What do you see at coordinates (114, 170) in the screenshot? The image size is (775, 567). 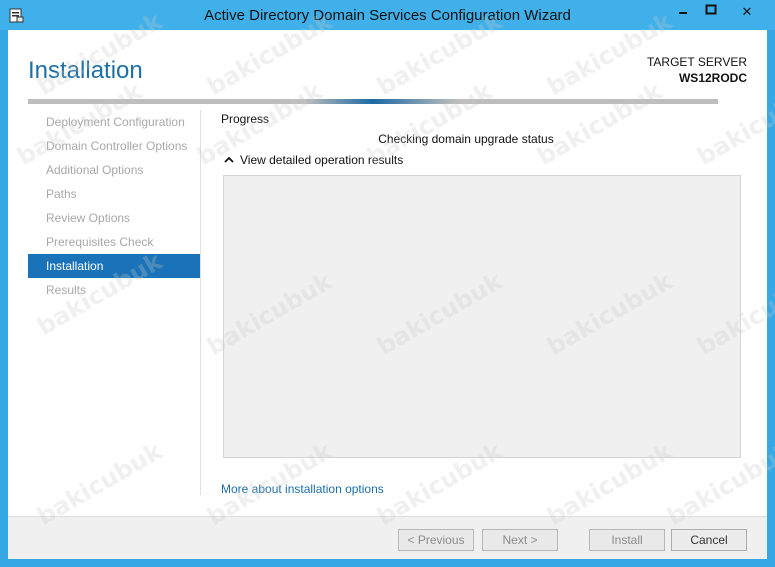 I see `sidebar-item-additional-options: Additional Options` at bounding box center [114, 170].